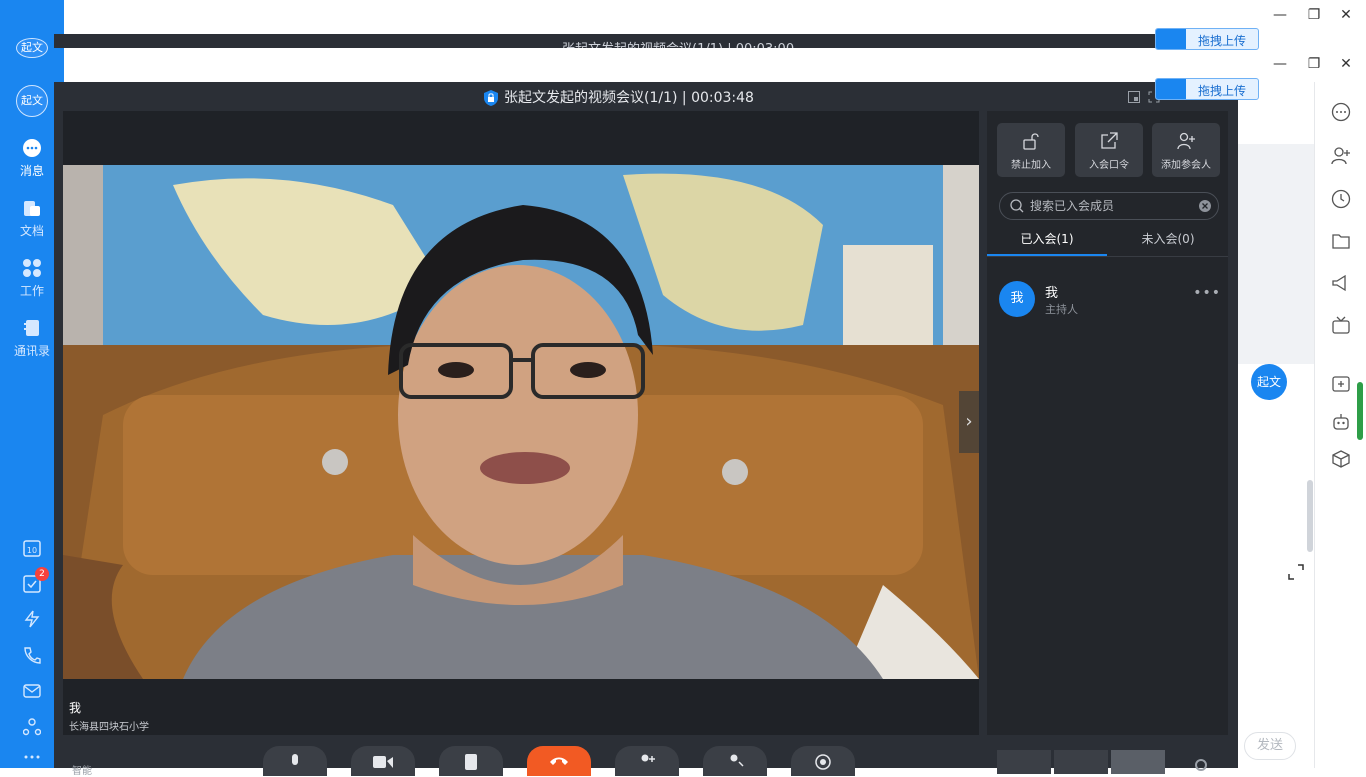 The width and height of the screenshot is (1366, 777). I want to click on tab-divider, so click(1107, 256).